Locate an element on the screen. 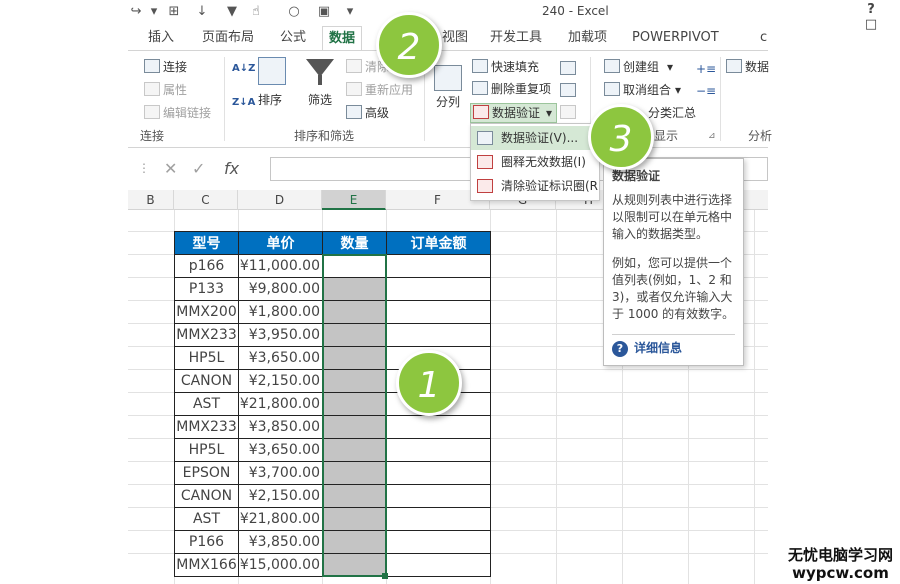  restore-button: □ is located at coordinates (871, 24).